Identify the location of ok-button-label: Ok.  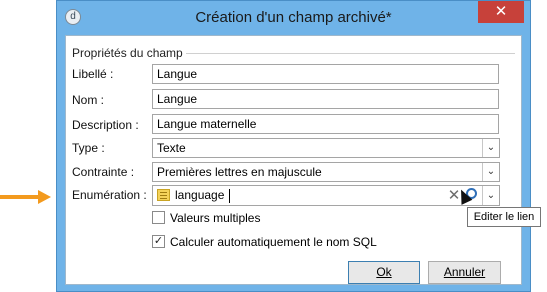
(384, 272).